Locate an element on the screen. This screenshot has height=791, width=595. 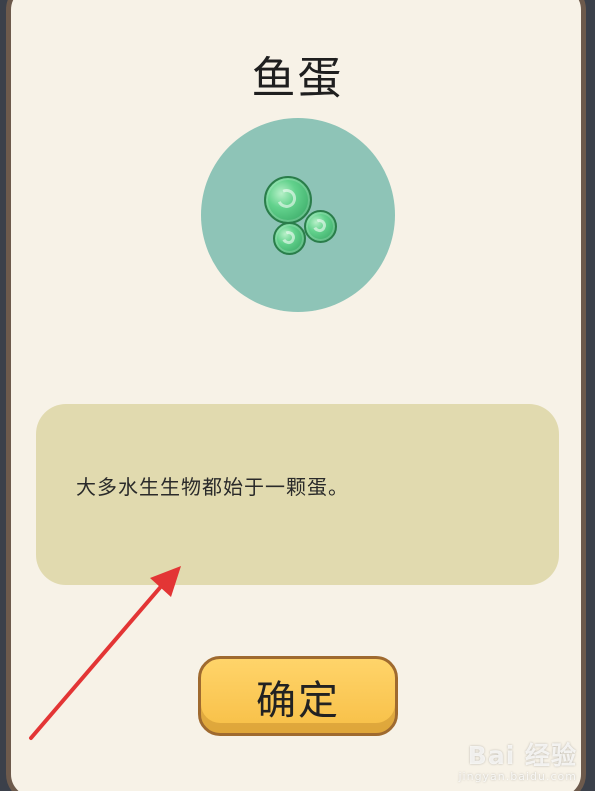
watermark-url: jingyan.baidu.com is located at coordinates (517, 776).